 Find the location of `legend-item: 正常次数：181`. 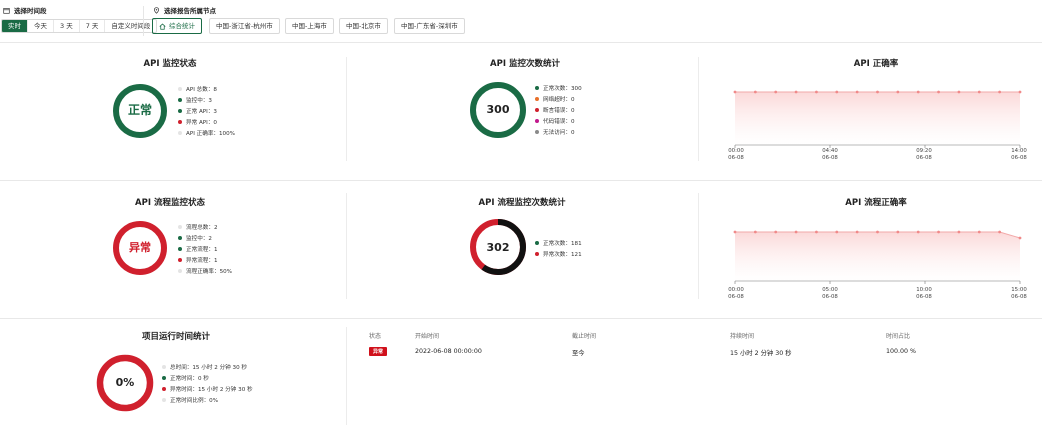

legend-item: 正常次数：181 is located at coordinates (558, 242).